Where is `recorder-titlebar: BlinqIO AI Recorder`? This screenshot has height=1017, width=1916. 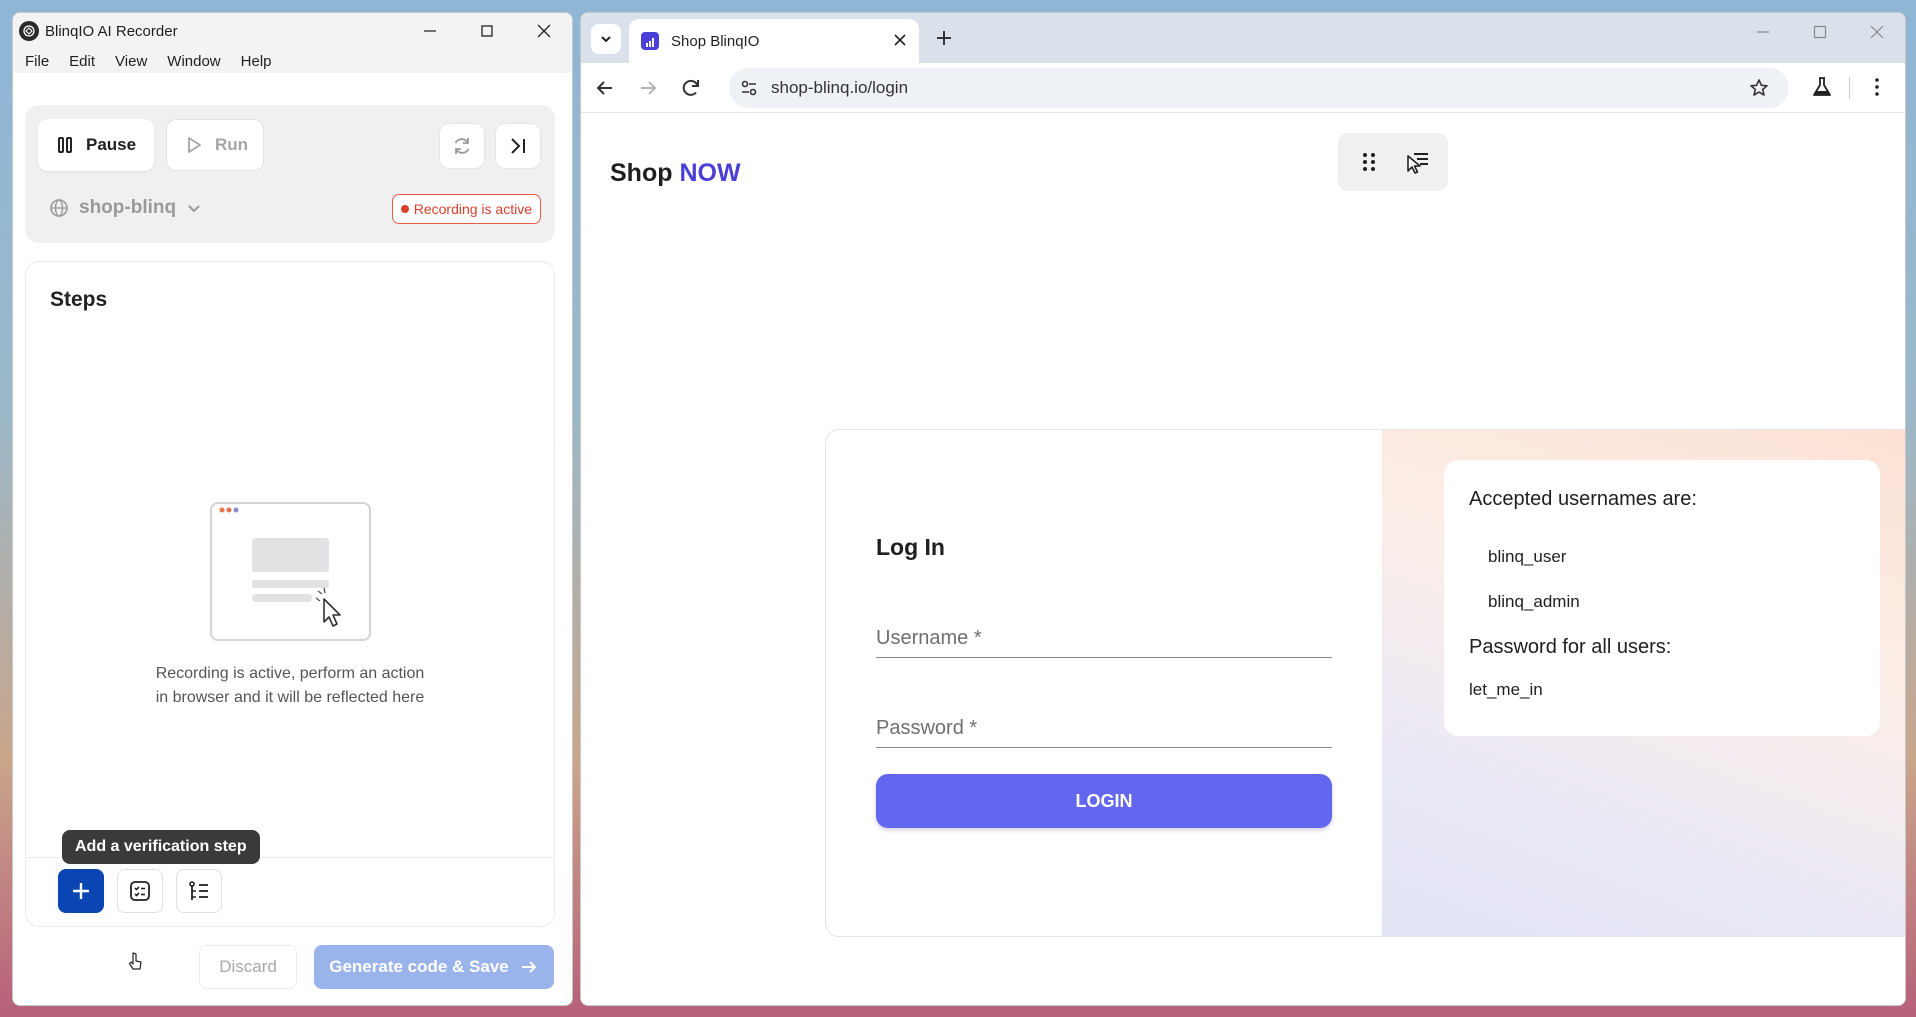 recorder-titlebar: BlinqIO AI Recorder is located at coordinates (292, 31).